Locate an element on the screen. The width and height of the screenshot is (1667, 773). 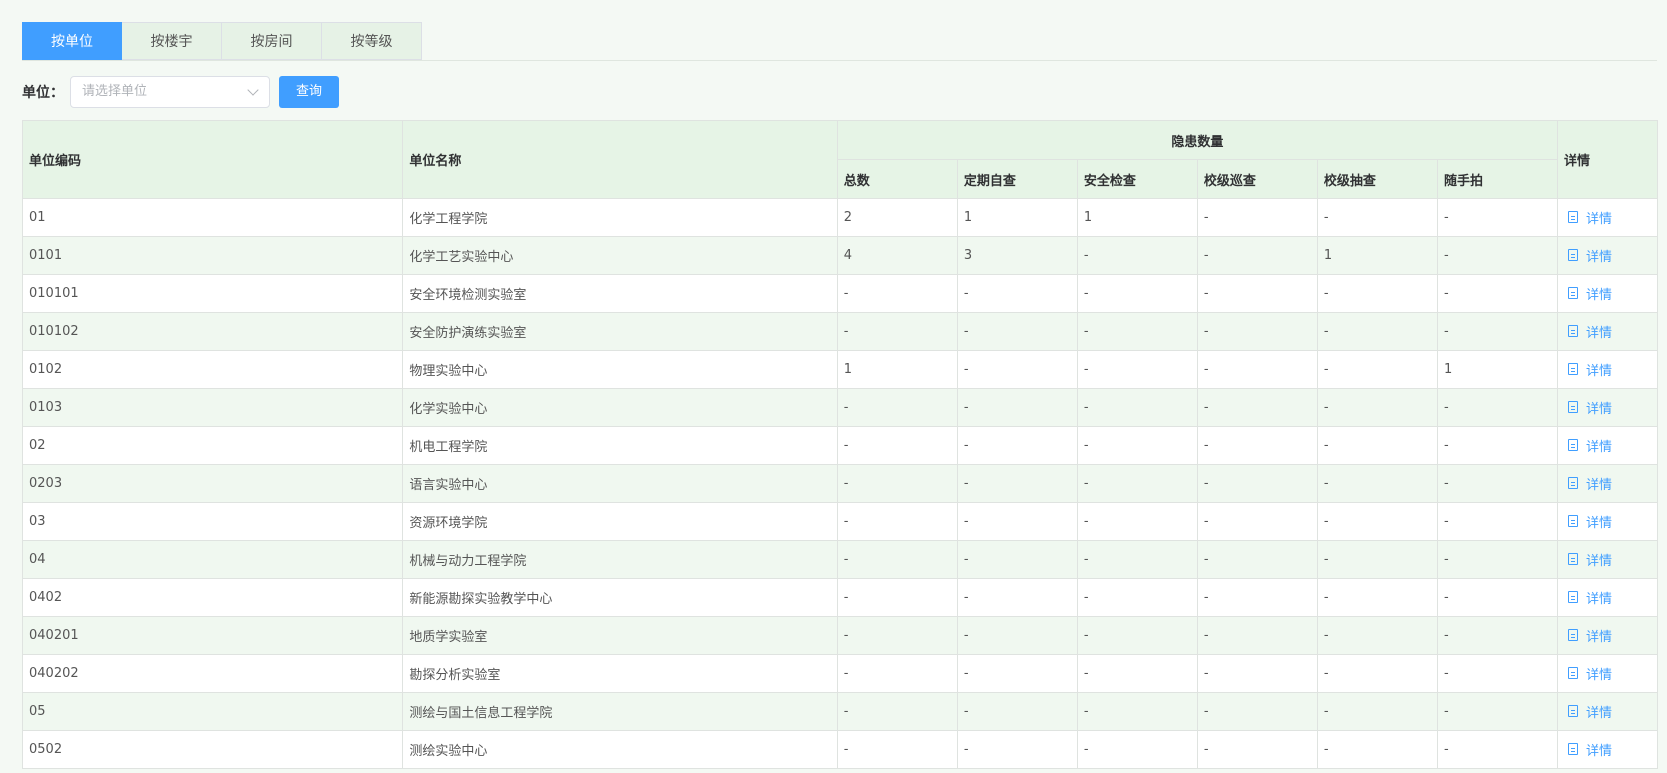
table-row: 0402 新能源勘探实验教学中心 - - - - - - 详情 is located at coordinates (839, 597).